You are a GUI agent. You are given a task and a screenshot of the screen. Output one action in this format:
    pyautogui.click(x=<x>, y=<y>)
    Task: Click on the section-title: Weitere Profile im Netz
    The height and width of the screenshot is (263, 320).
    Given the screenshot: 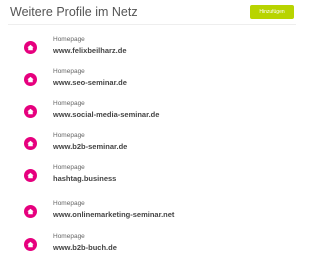 What is the action you would take?
    pyautogui.click(x=74, y=12)
    